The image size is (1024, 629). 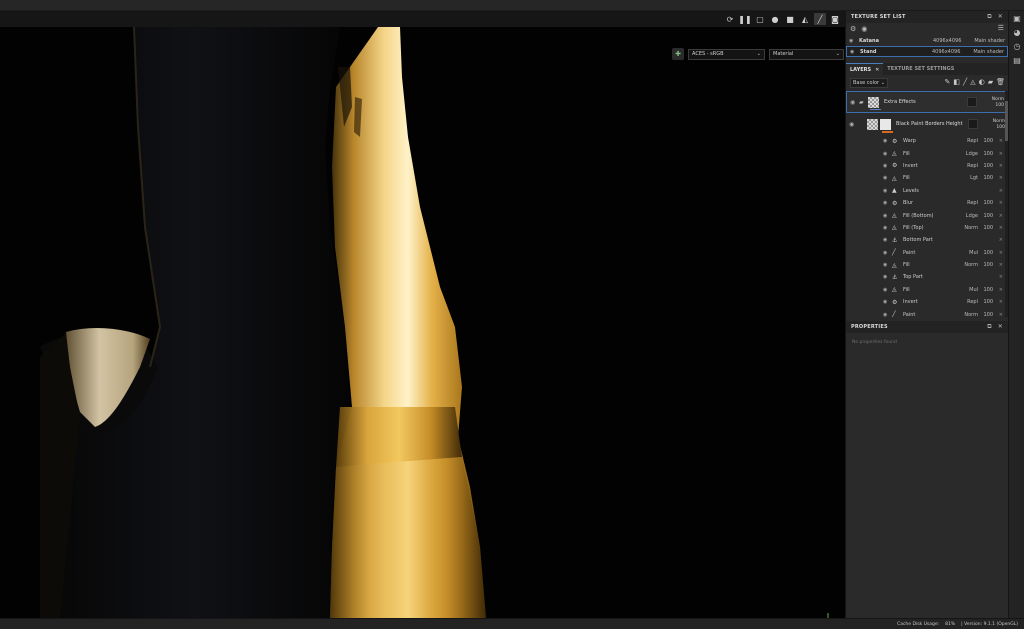 What do you see at coordinates (927, 265) in the screenshot?
I see `mask-effect-row: ◉ ◬ Fill Norm 100 ×` at bounding box center [927, 265].